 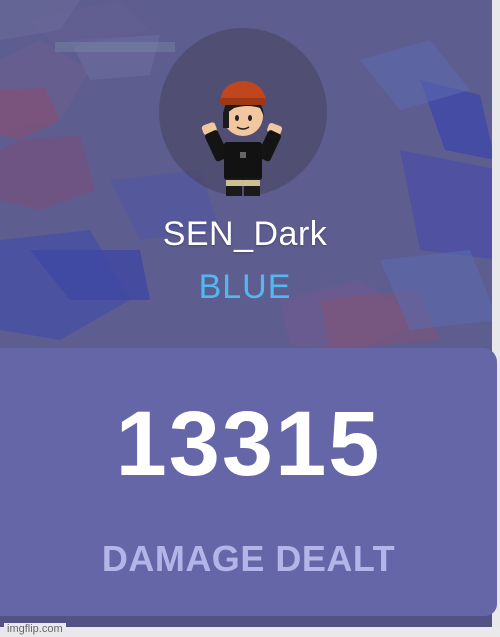 I want to click on damage-value: 13315, so click(x=248, y=444).